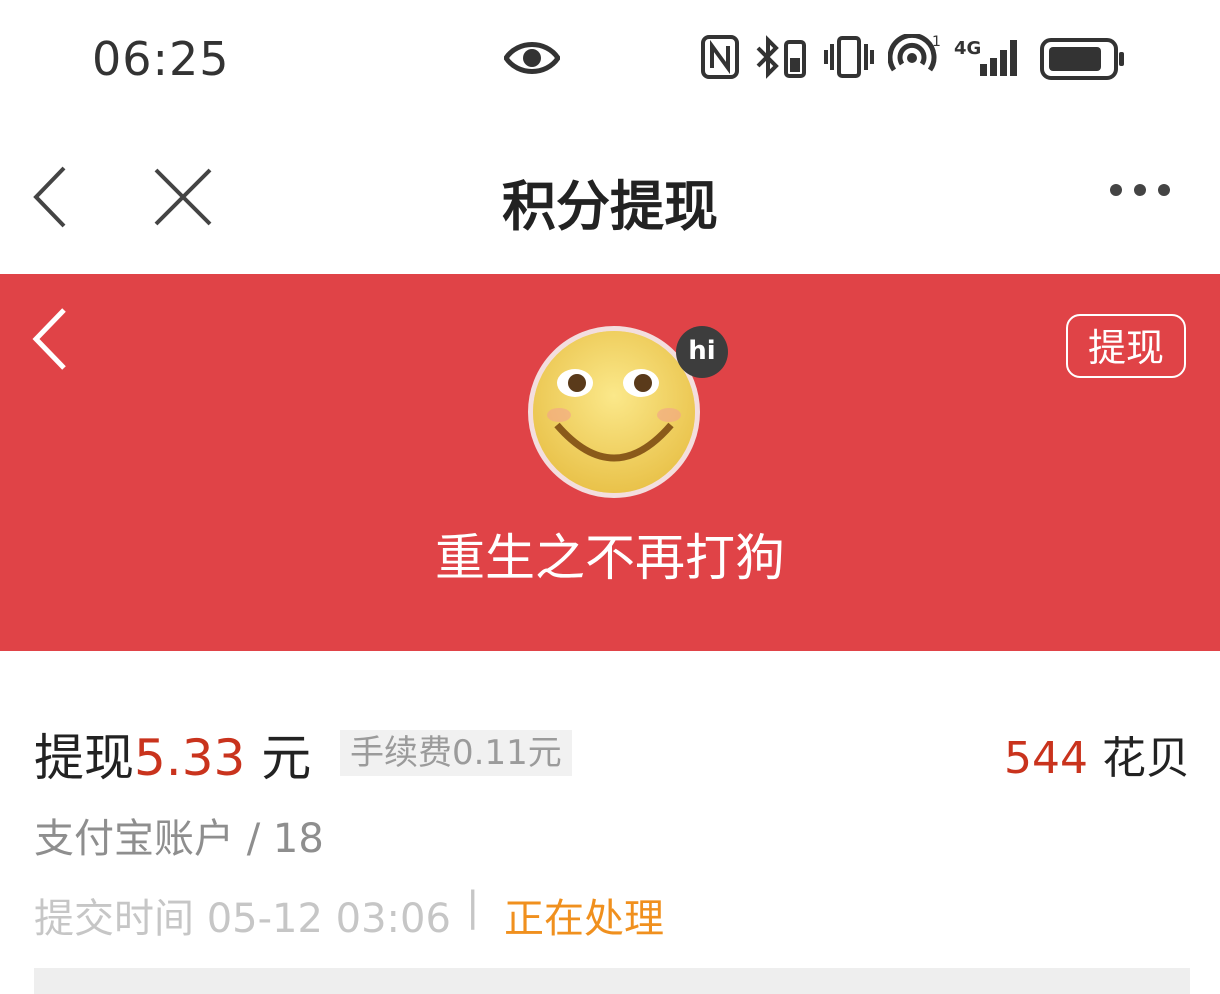 This screenshot has width=1220, height=994. What do you see at coordinates (1126, 346) in the screenshot?
I see `withdraw-button: 提现` at bounding box center [1126, 346].